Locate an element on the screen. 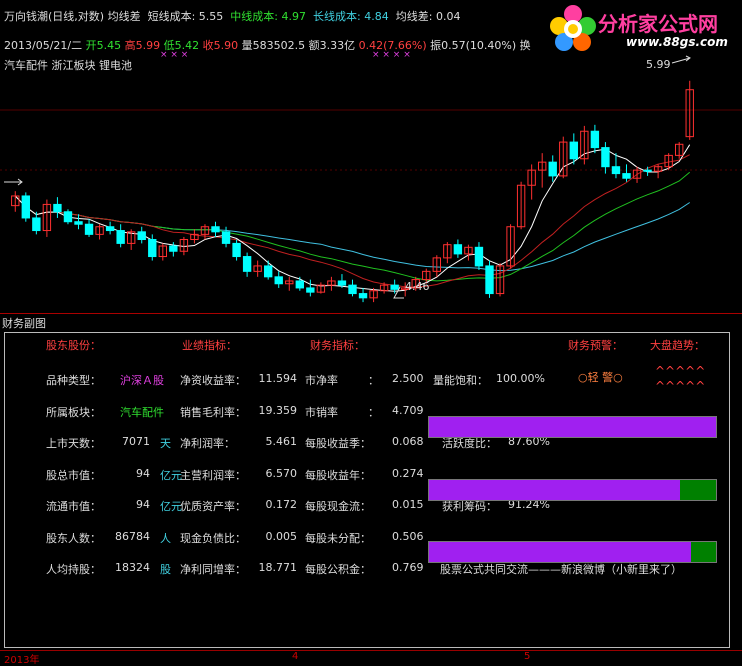  row-unit-1: 亿元 is located at coordinates (171, 475).